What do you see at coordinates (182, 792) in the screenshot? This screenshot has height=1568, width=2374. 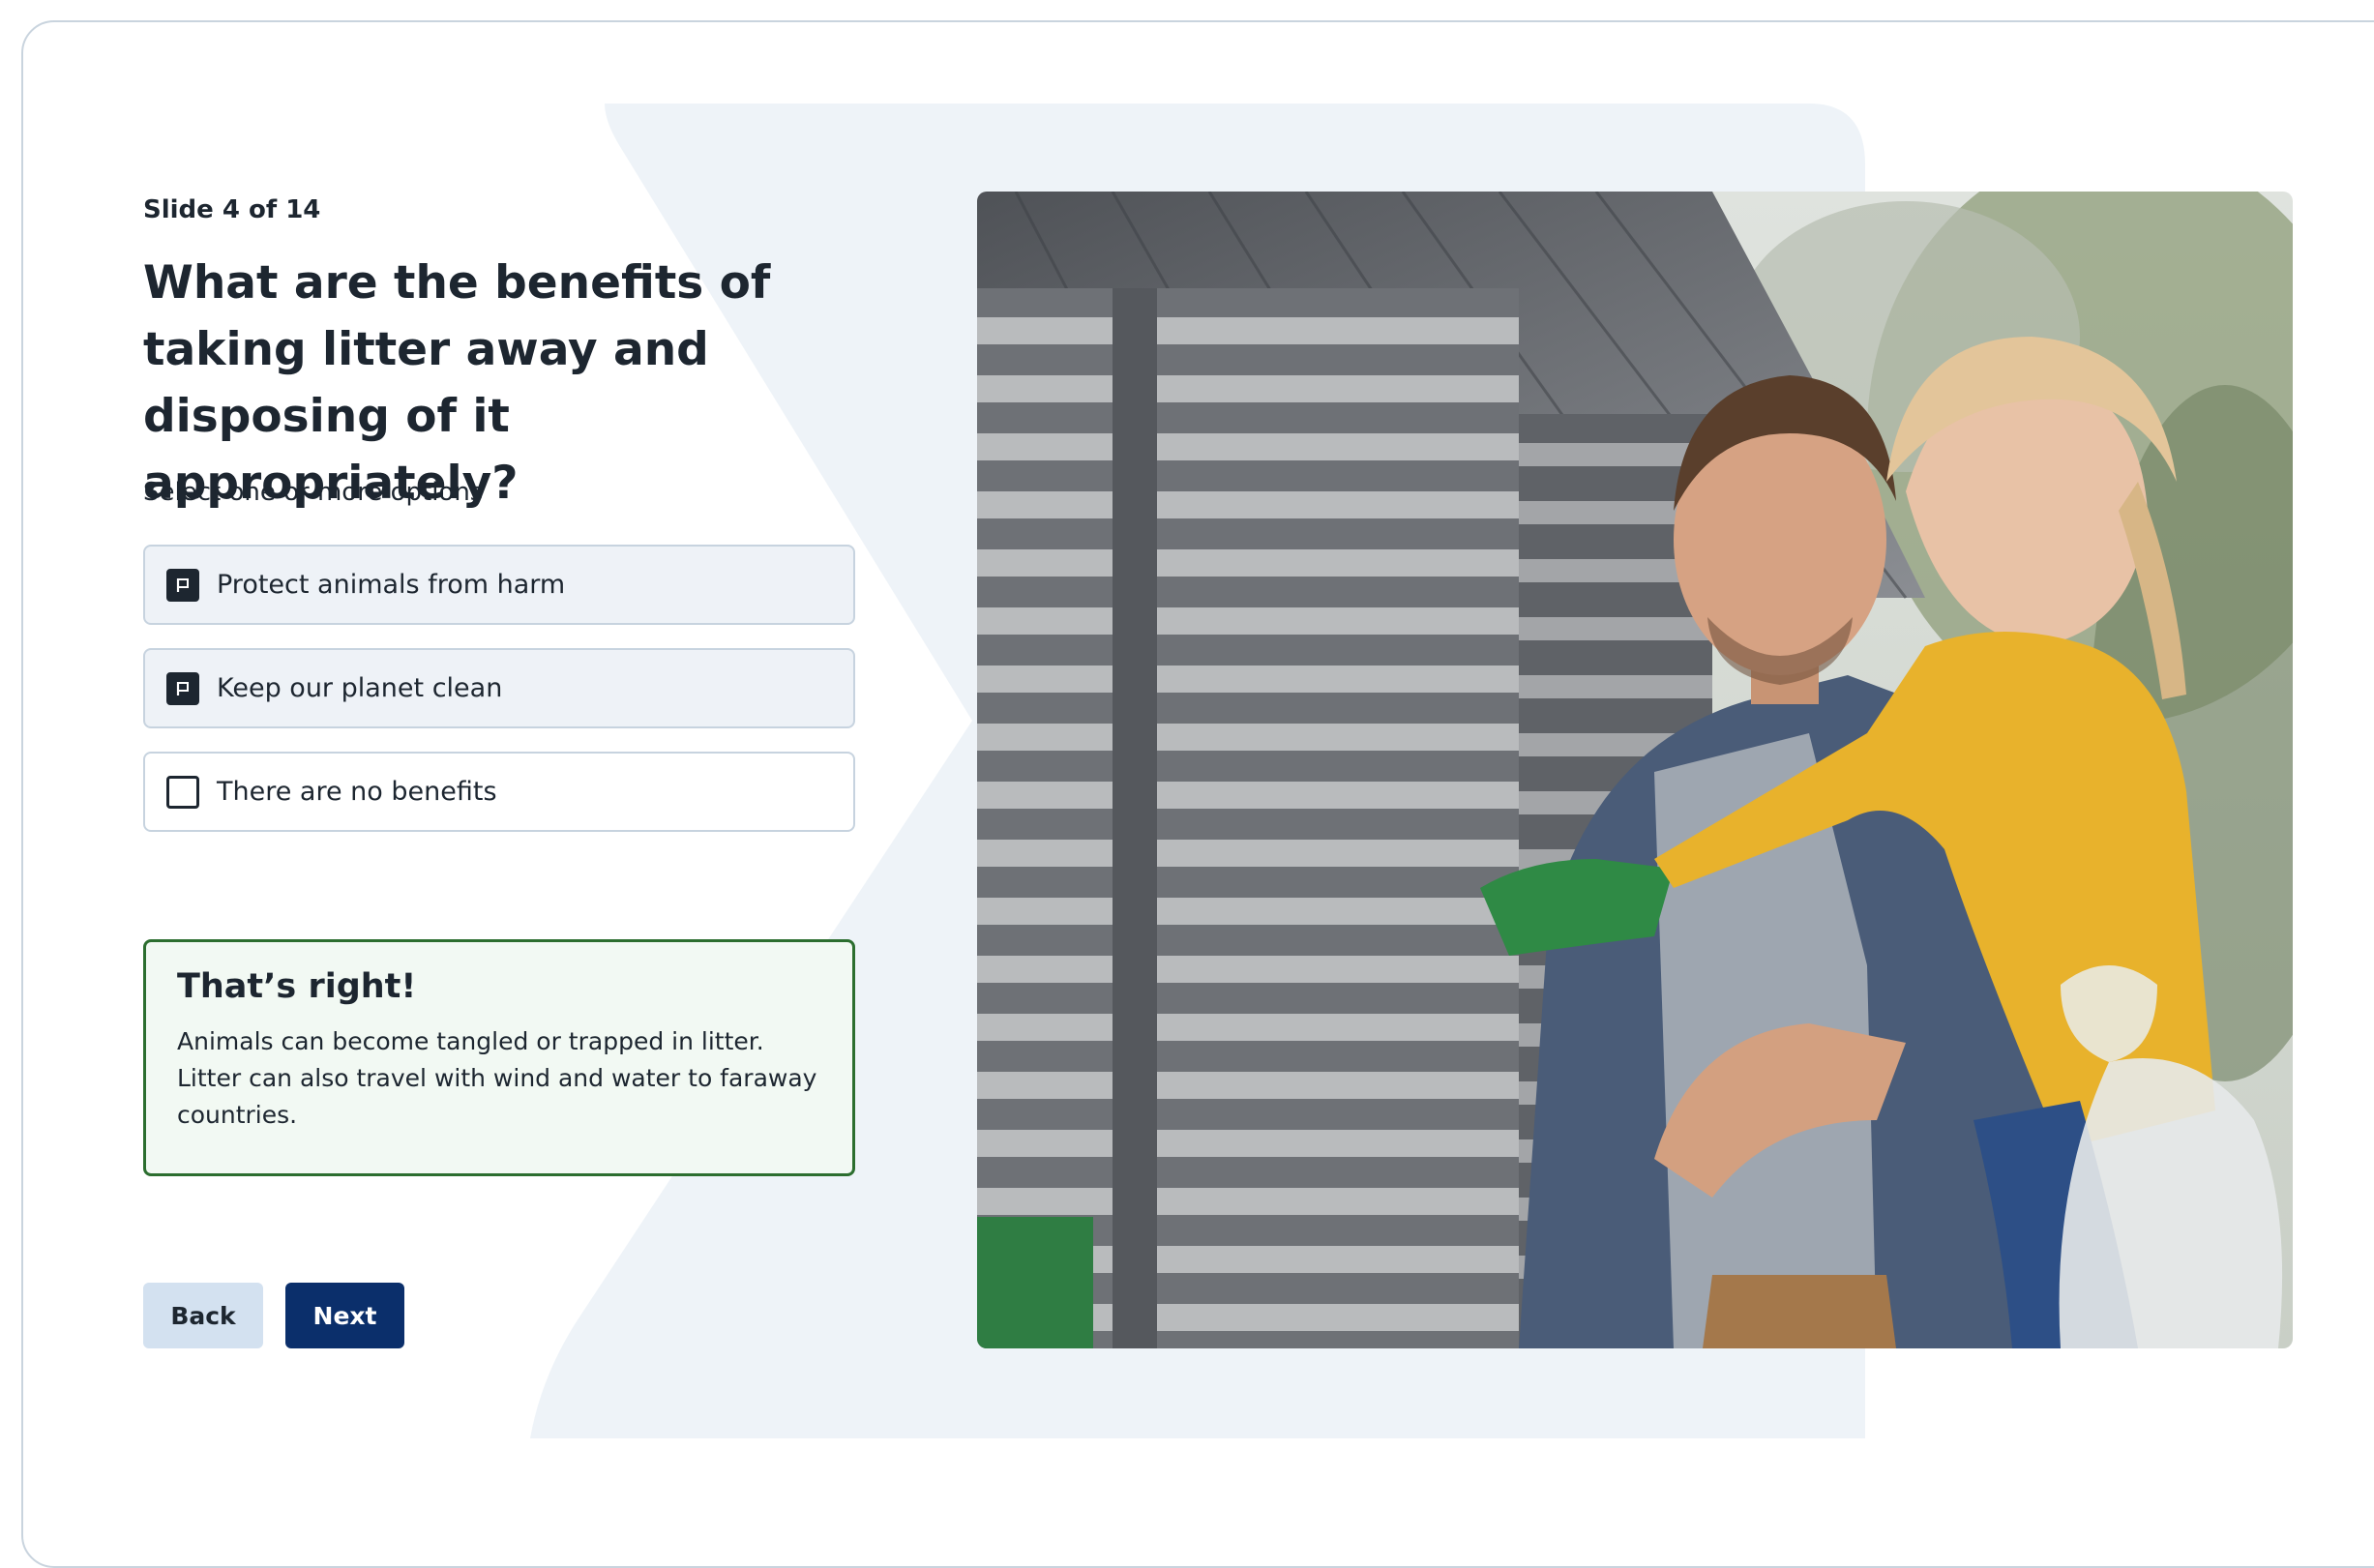 I see `empty-checkbox-icon` at bounding box center [182, 792].